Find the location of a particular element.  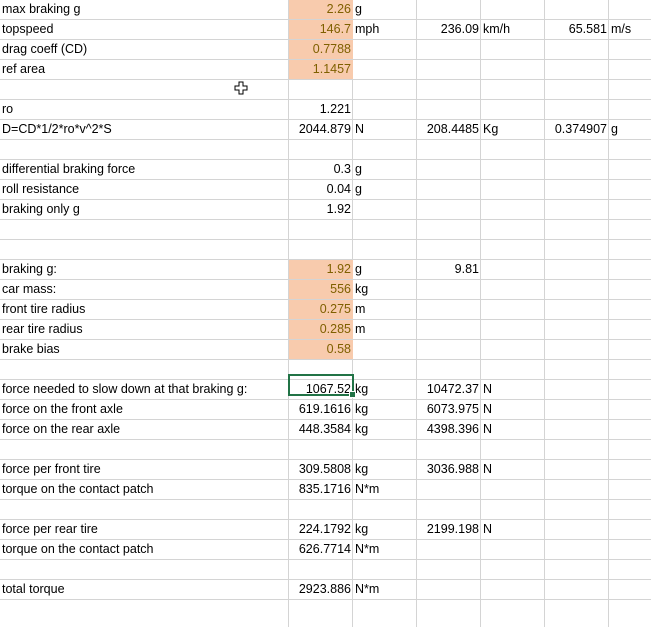

cell-col-a: total torque is located at coordinates (144, 589).